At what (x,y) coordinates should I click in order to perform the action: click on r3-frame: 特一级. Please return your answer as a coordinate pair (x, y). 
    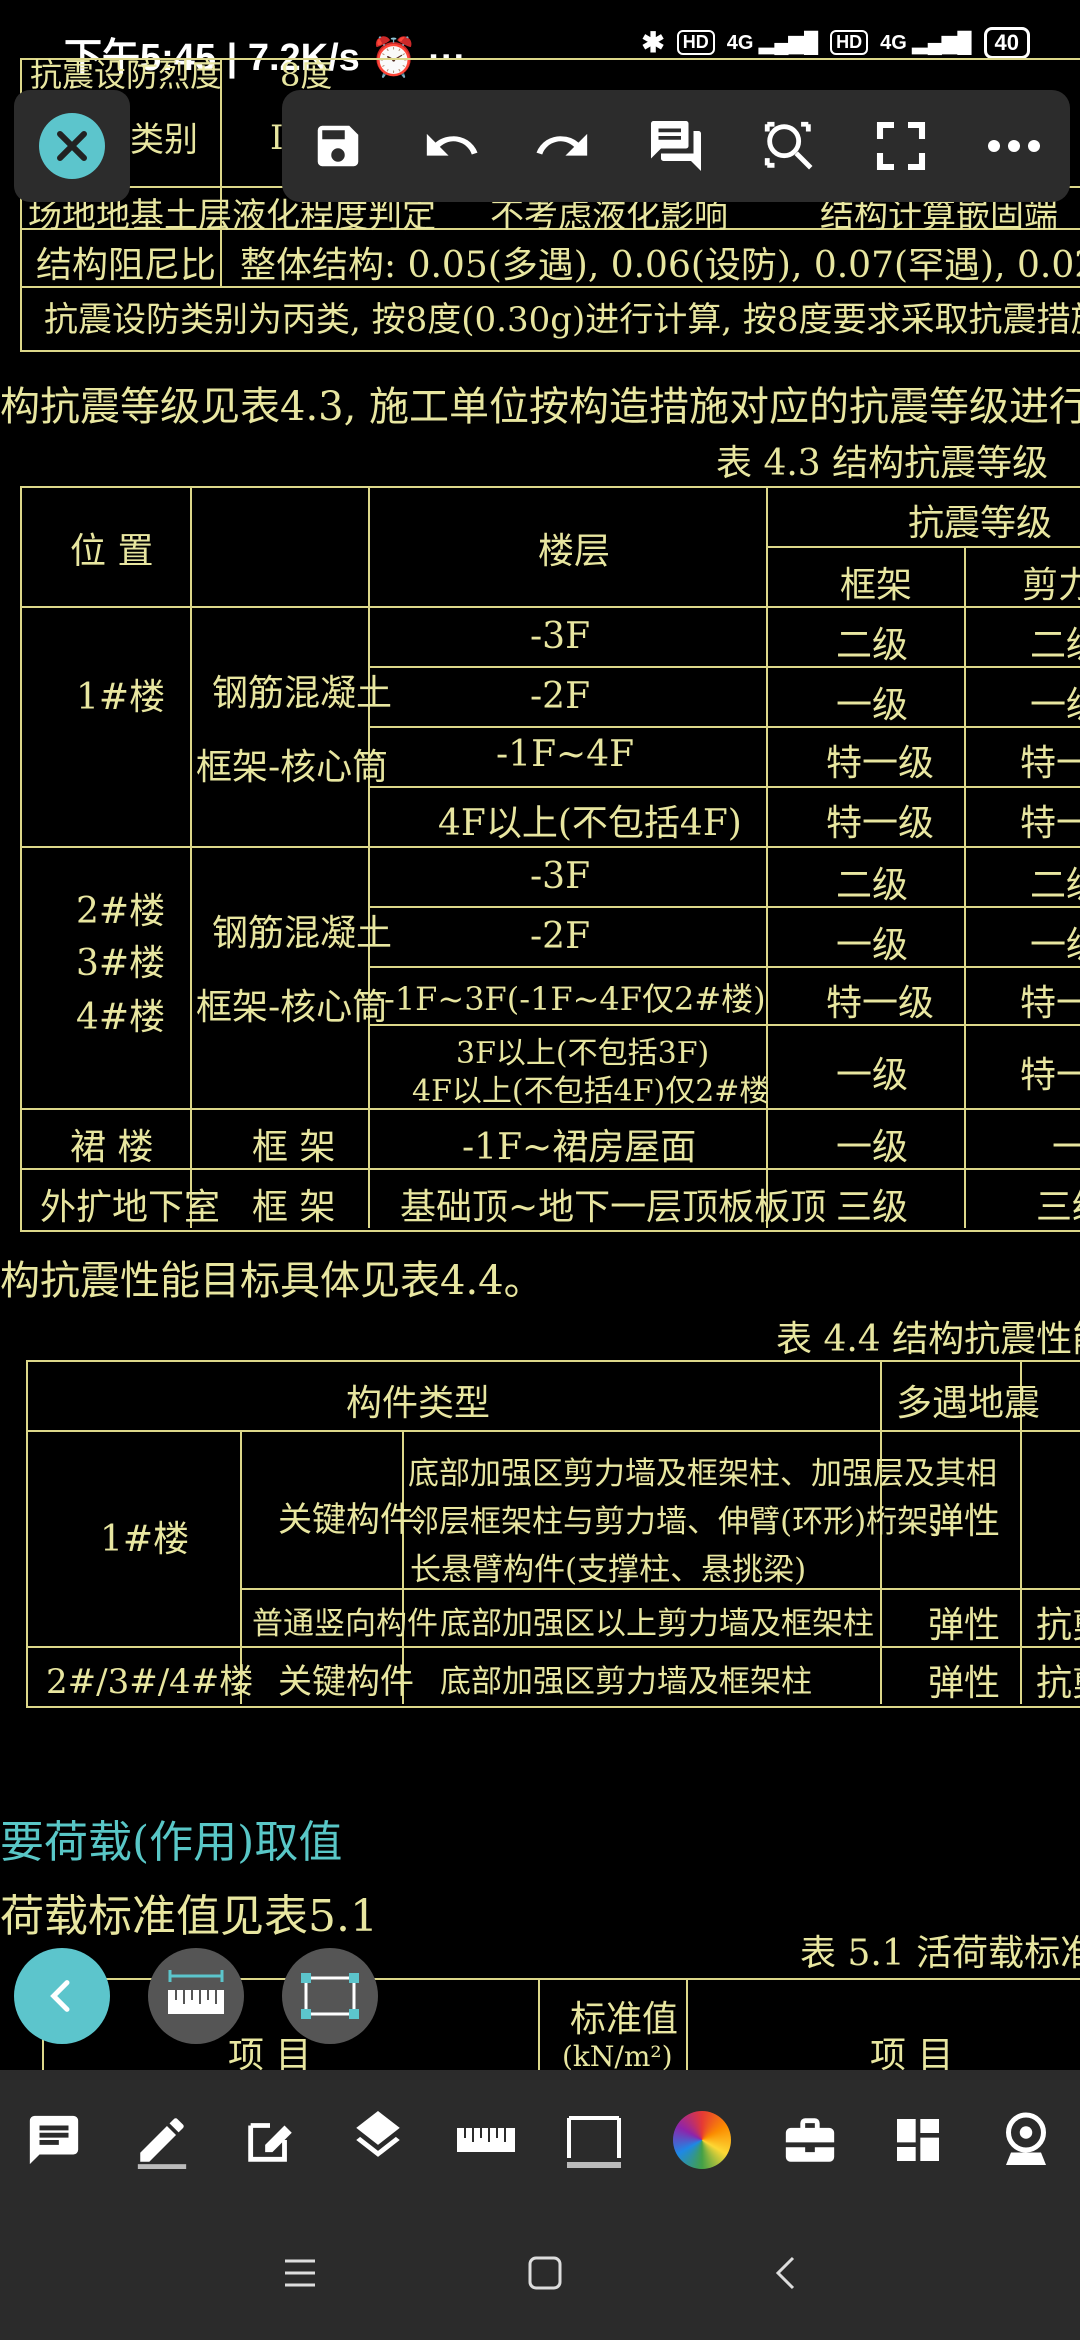
    Looking at the image, I should click on (880, 763).